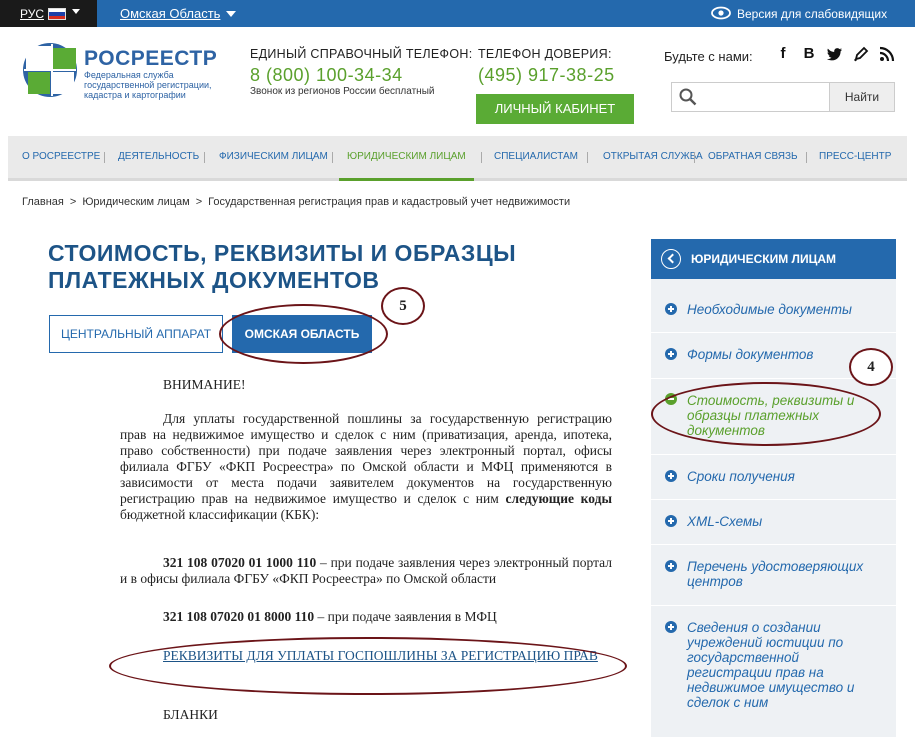 The width and height of the screenshot is (915, 737). What do you see at coordinates (405, 616) in the screenshot?
I see `kbk-code-2-text: – при подаче заявления в МФЦ` at bounding box center [405, 616].